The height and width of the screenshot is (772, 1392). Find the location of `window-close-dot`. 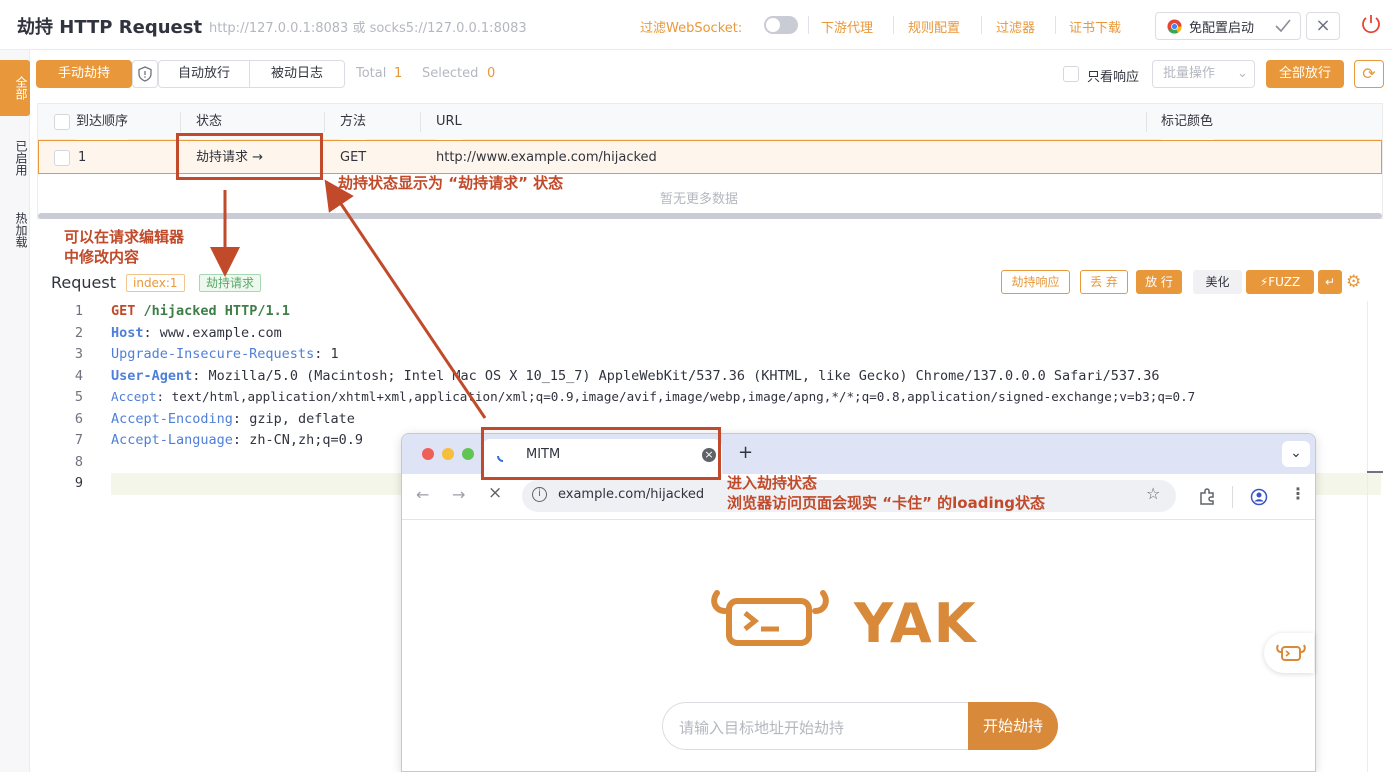

window-close-dot is located at coordinates (428, 454).